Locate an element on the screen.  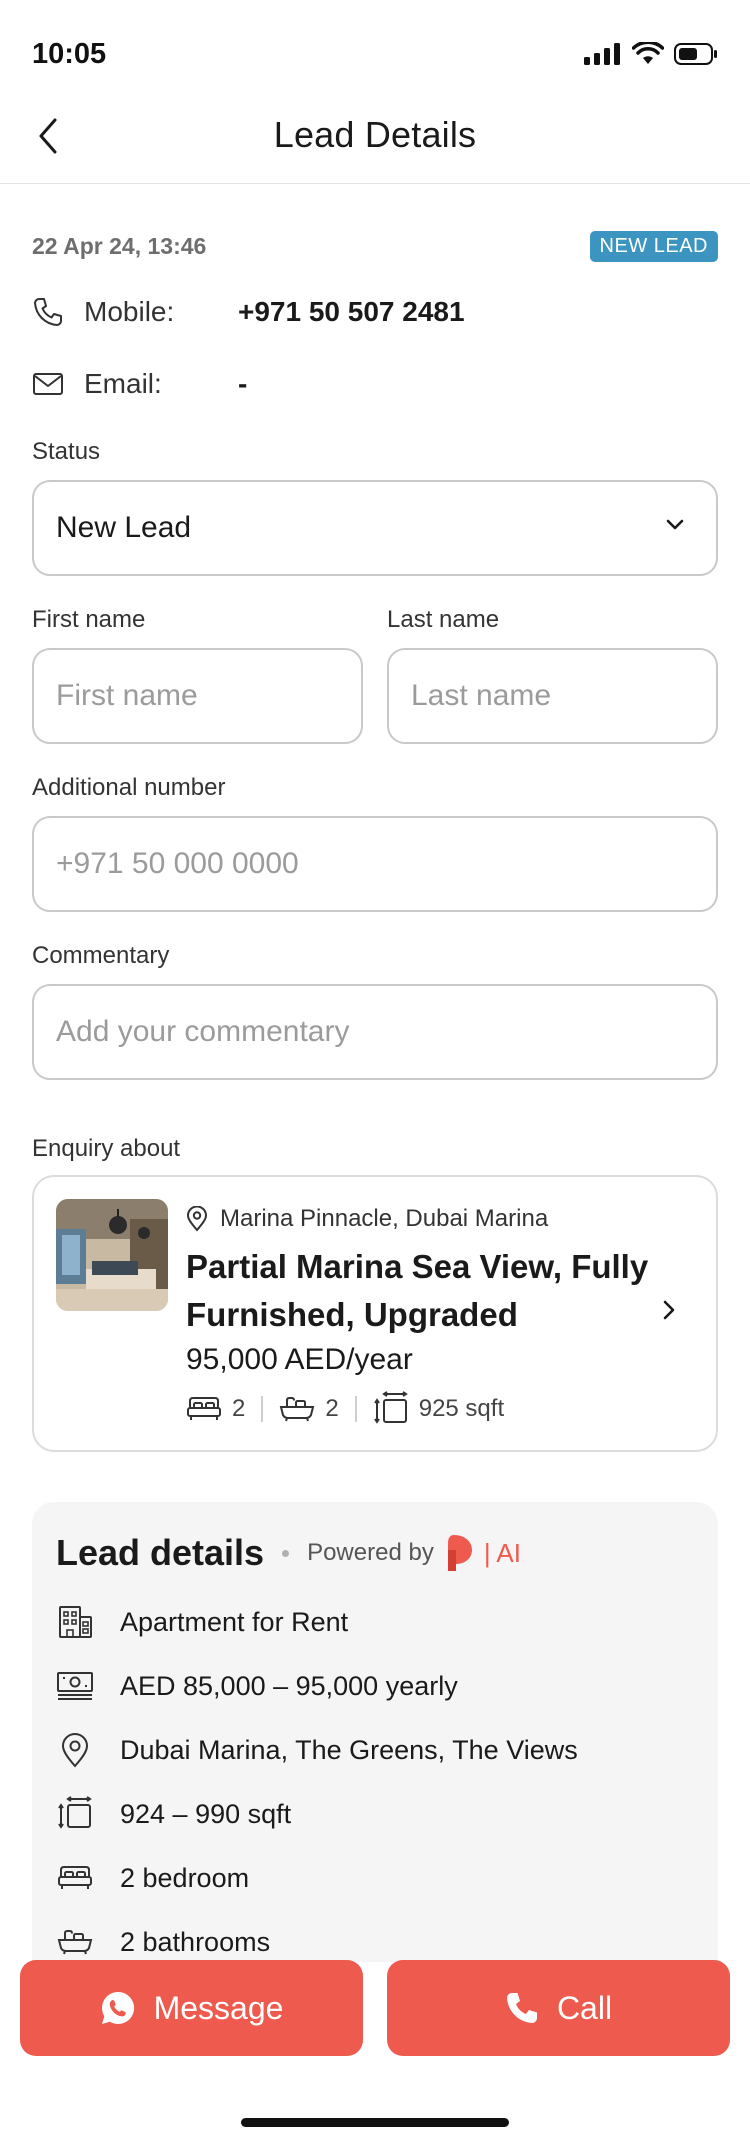
lead-date: 22 Apr 24, 13:46 is located at coordinates (119, 245).